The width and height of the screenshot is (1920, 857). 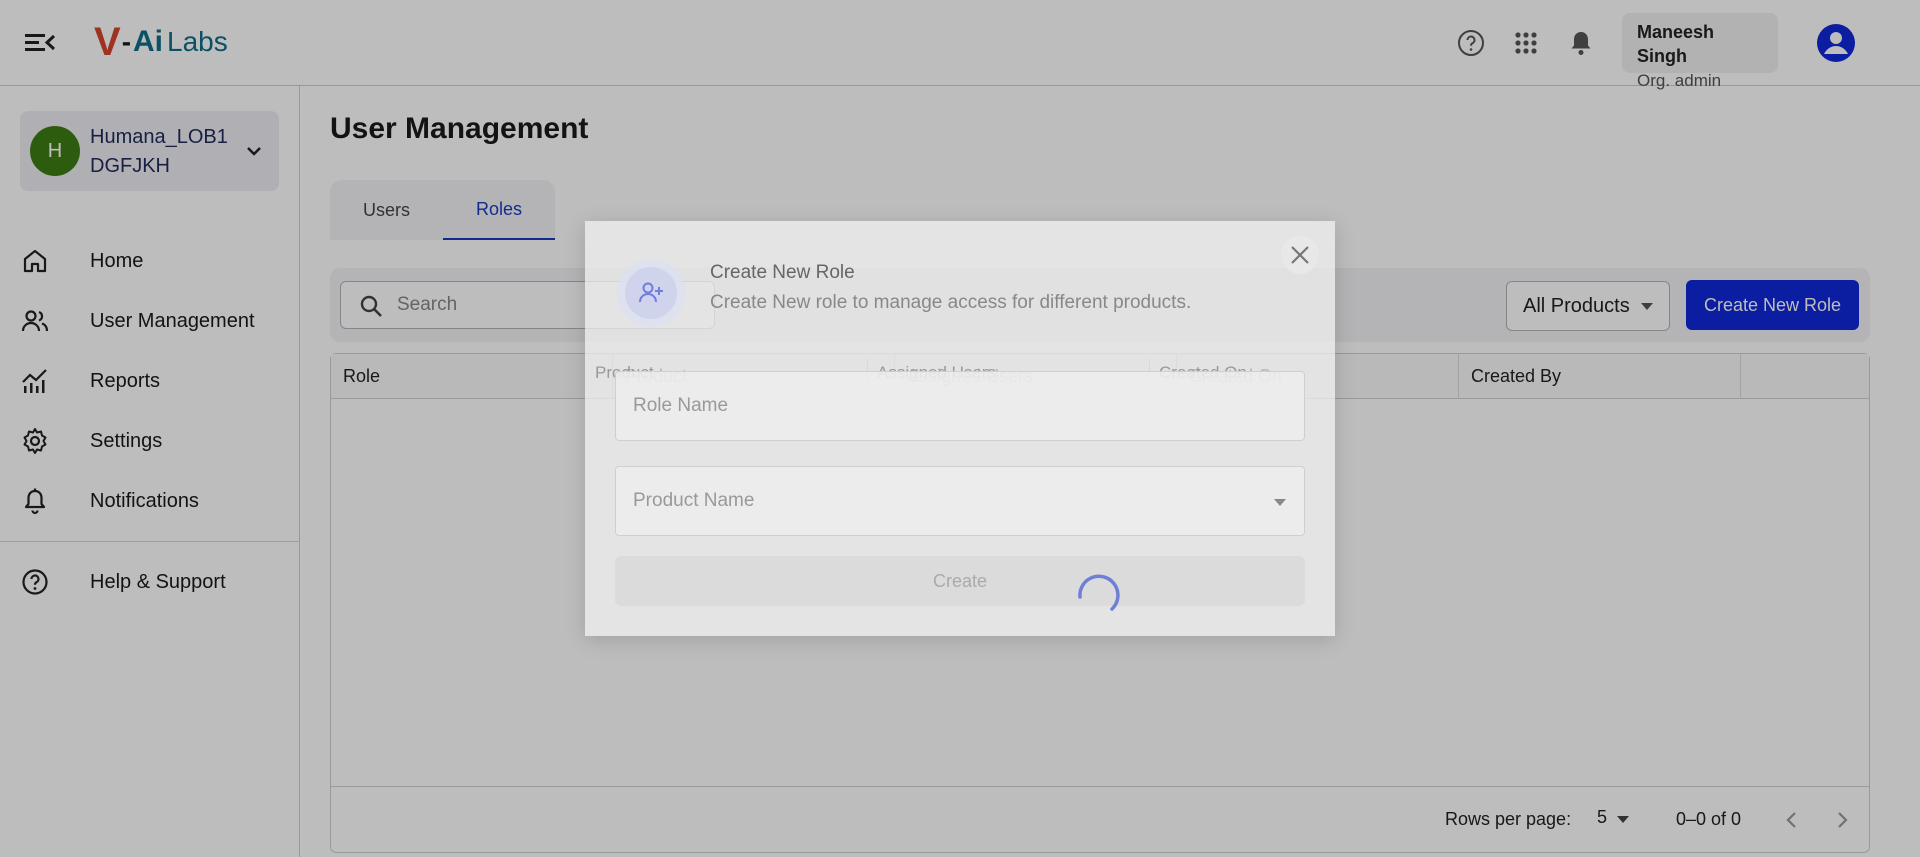 What do you see at coordinates (960, 581) in the screenshot?
I see `create-button: Create` at bounding box center [960, 581].